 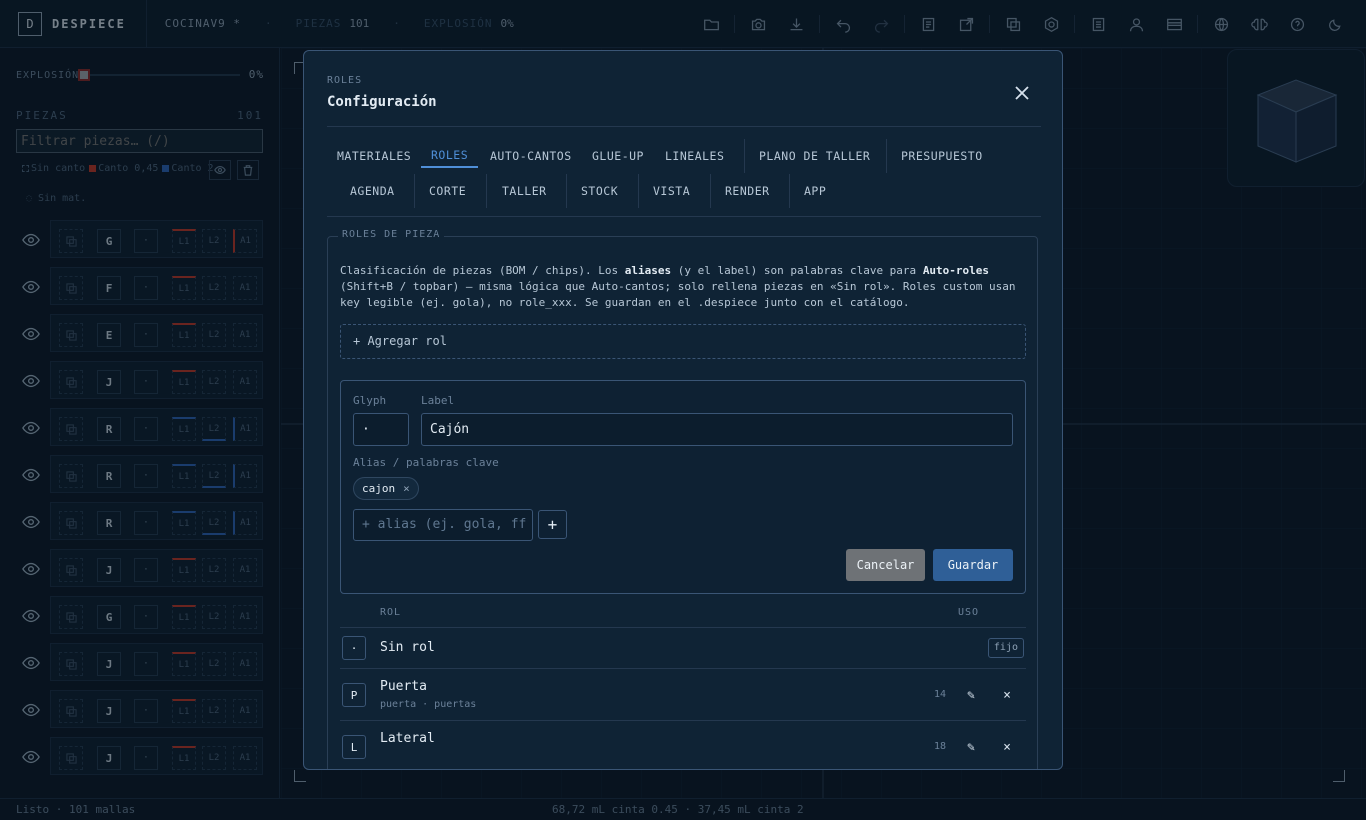 I want to click on role-usage-count: 14, so click(x=940, y=694).